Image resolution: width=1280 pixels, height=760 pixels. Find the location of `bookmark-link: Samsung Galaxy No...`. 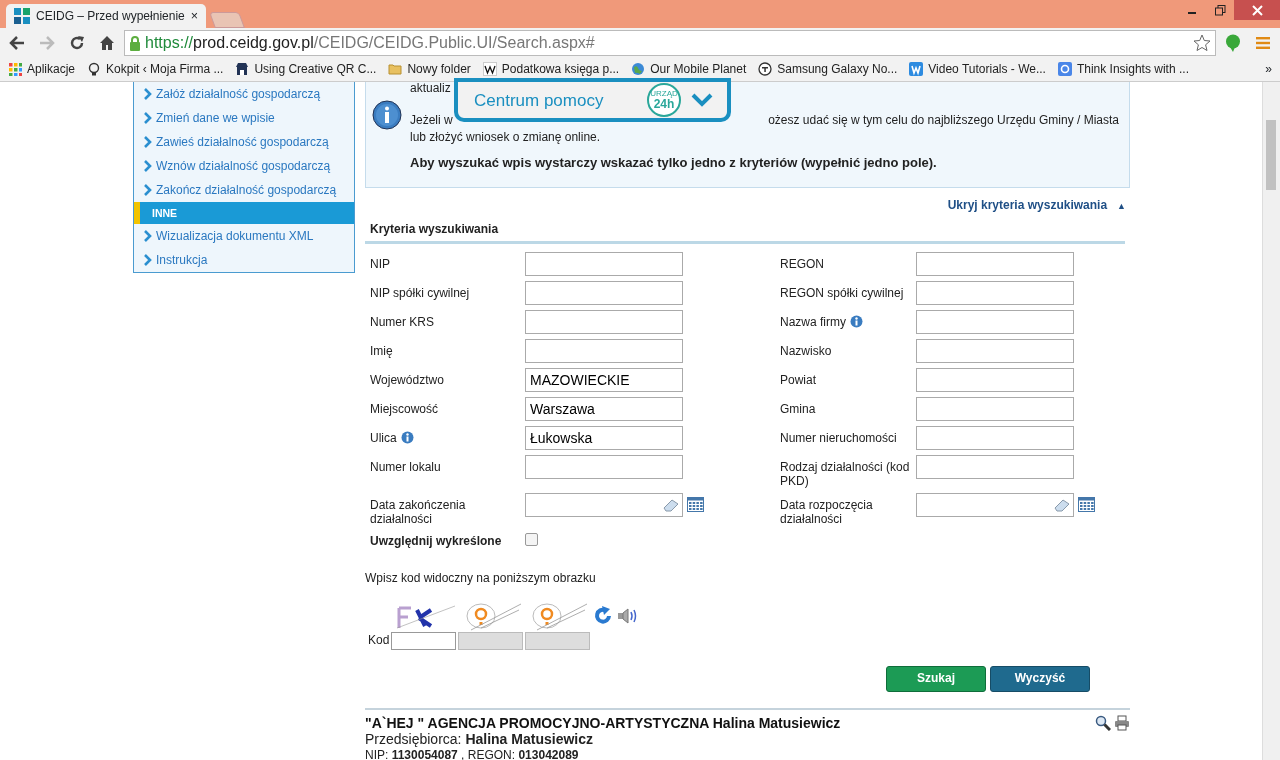

bookmark-link: Samsung Galaxy No... is located at coordinates (837, 69).